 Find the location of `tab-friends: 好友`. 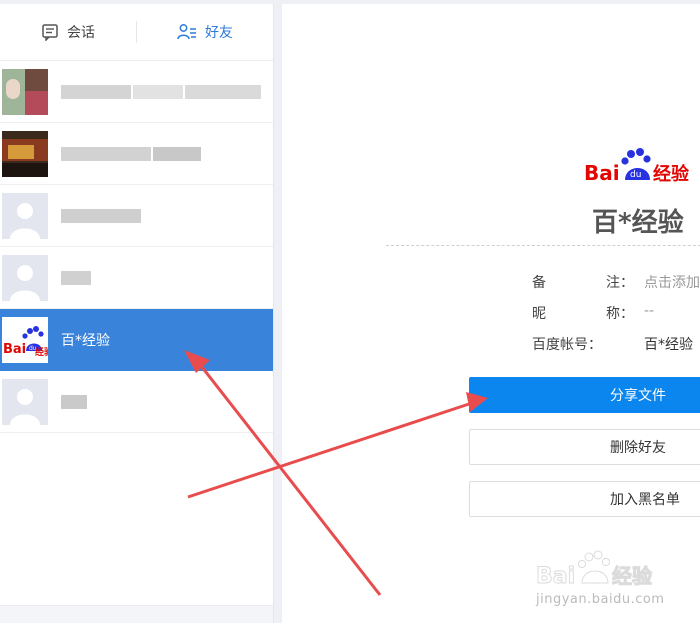

tab-friends: 好友 is located at coordinates (205, 32).